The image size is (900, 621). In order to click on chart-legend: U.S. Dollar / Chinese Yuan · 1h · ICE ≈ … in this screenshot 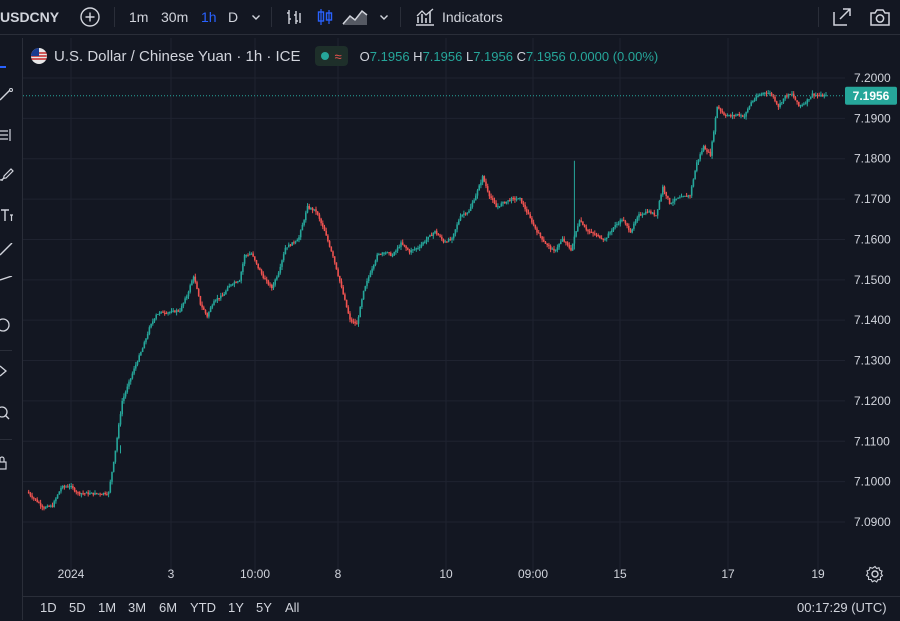, I will do `click(344, 56)`.